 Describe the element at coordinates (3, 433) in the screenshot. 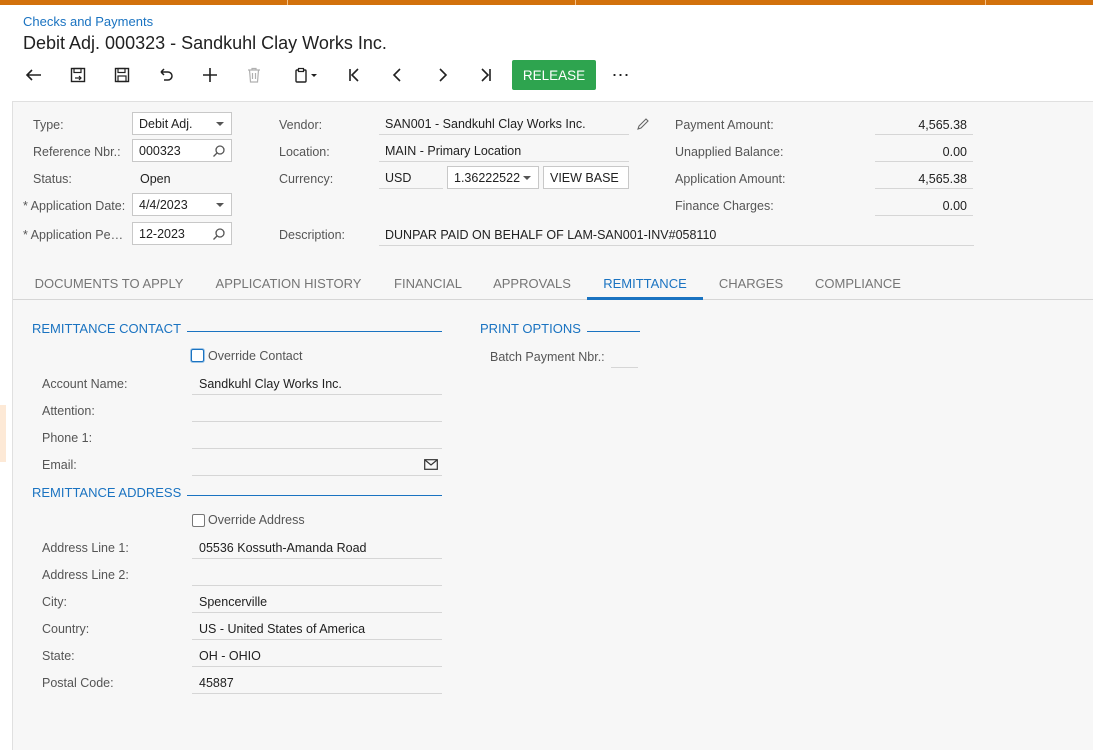

I see `left-edge-highlight` at that location.